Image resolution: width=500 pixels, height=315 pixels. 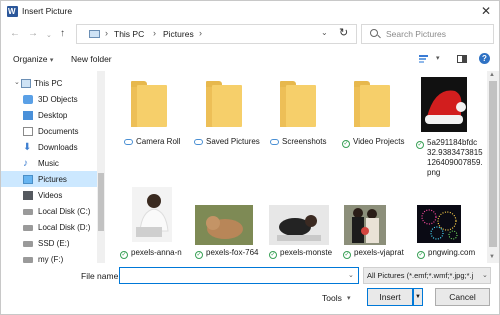 What do you see at coordinates (451, 225) in the screenshot?
I see `image-pngwing: ✓ pngwing.com` at bounding box center [451, 225].